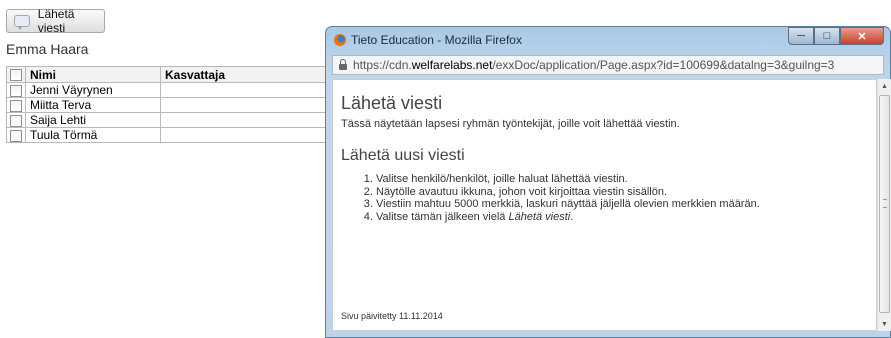  Describe the element at coordinates (93, 105) in the screenshot. I see `staff-name: Miitta Terva` at that location.